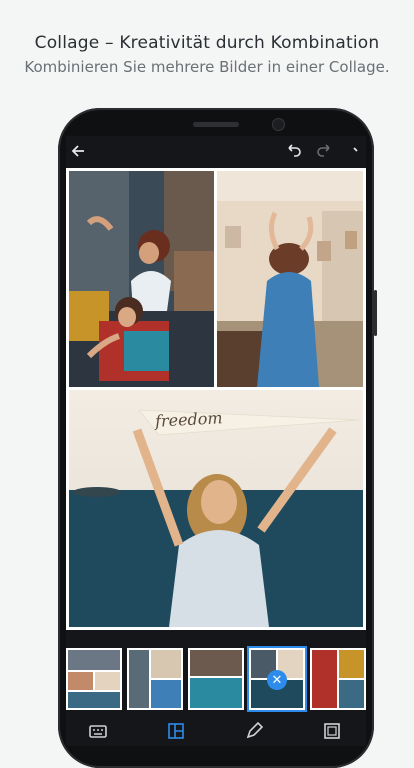 The height and width of the screenshot is (768, 414). Describe the element at coordinates (278, 124) in the screenshot. I see `phone-camera` at that location.